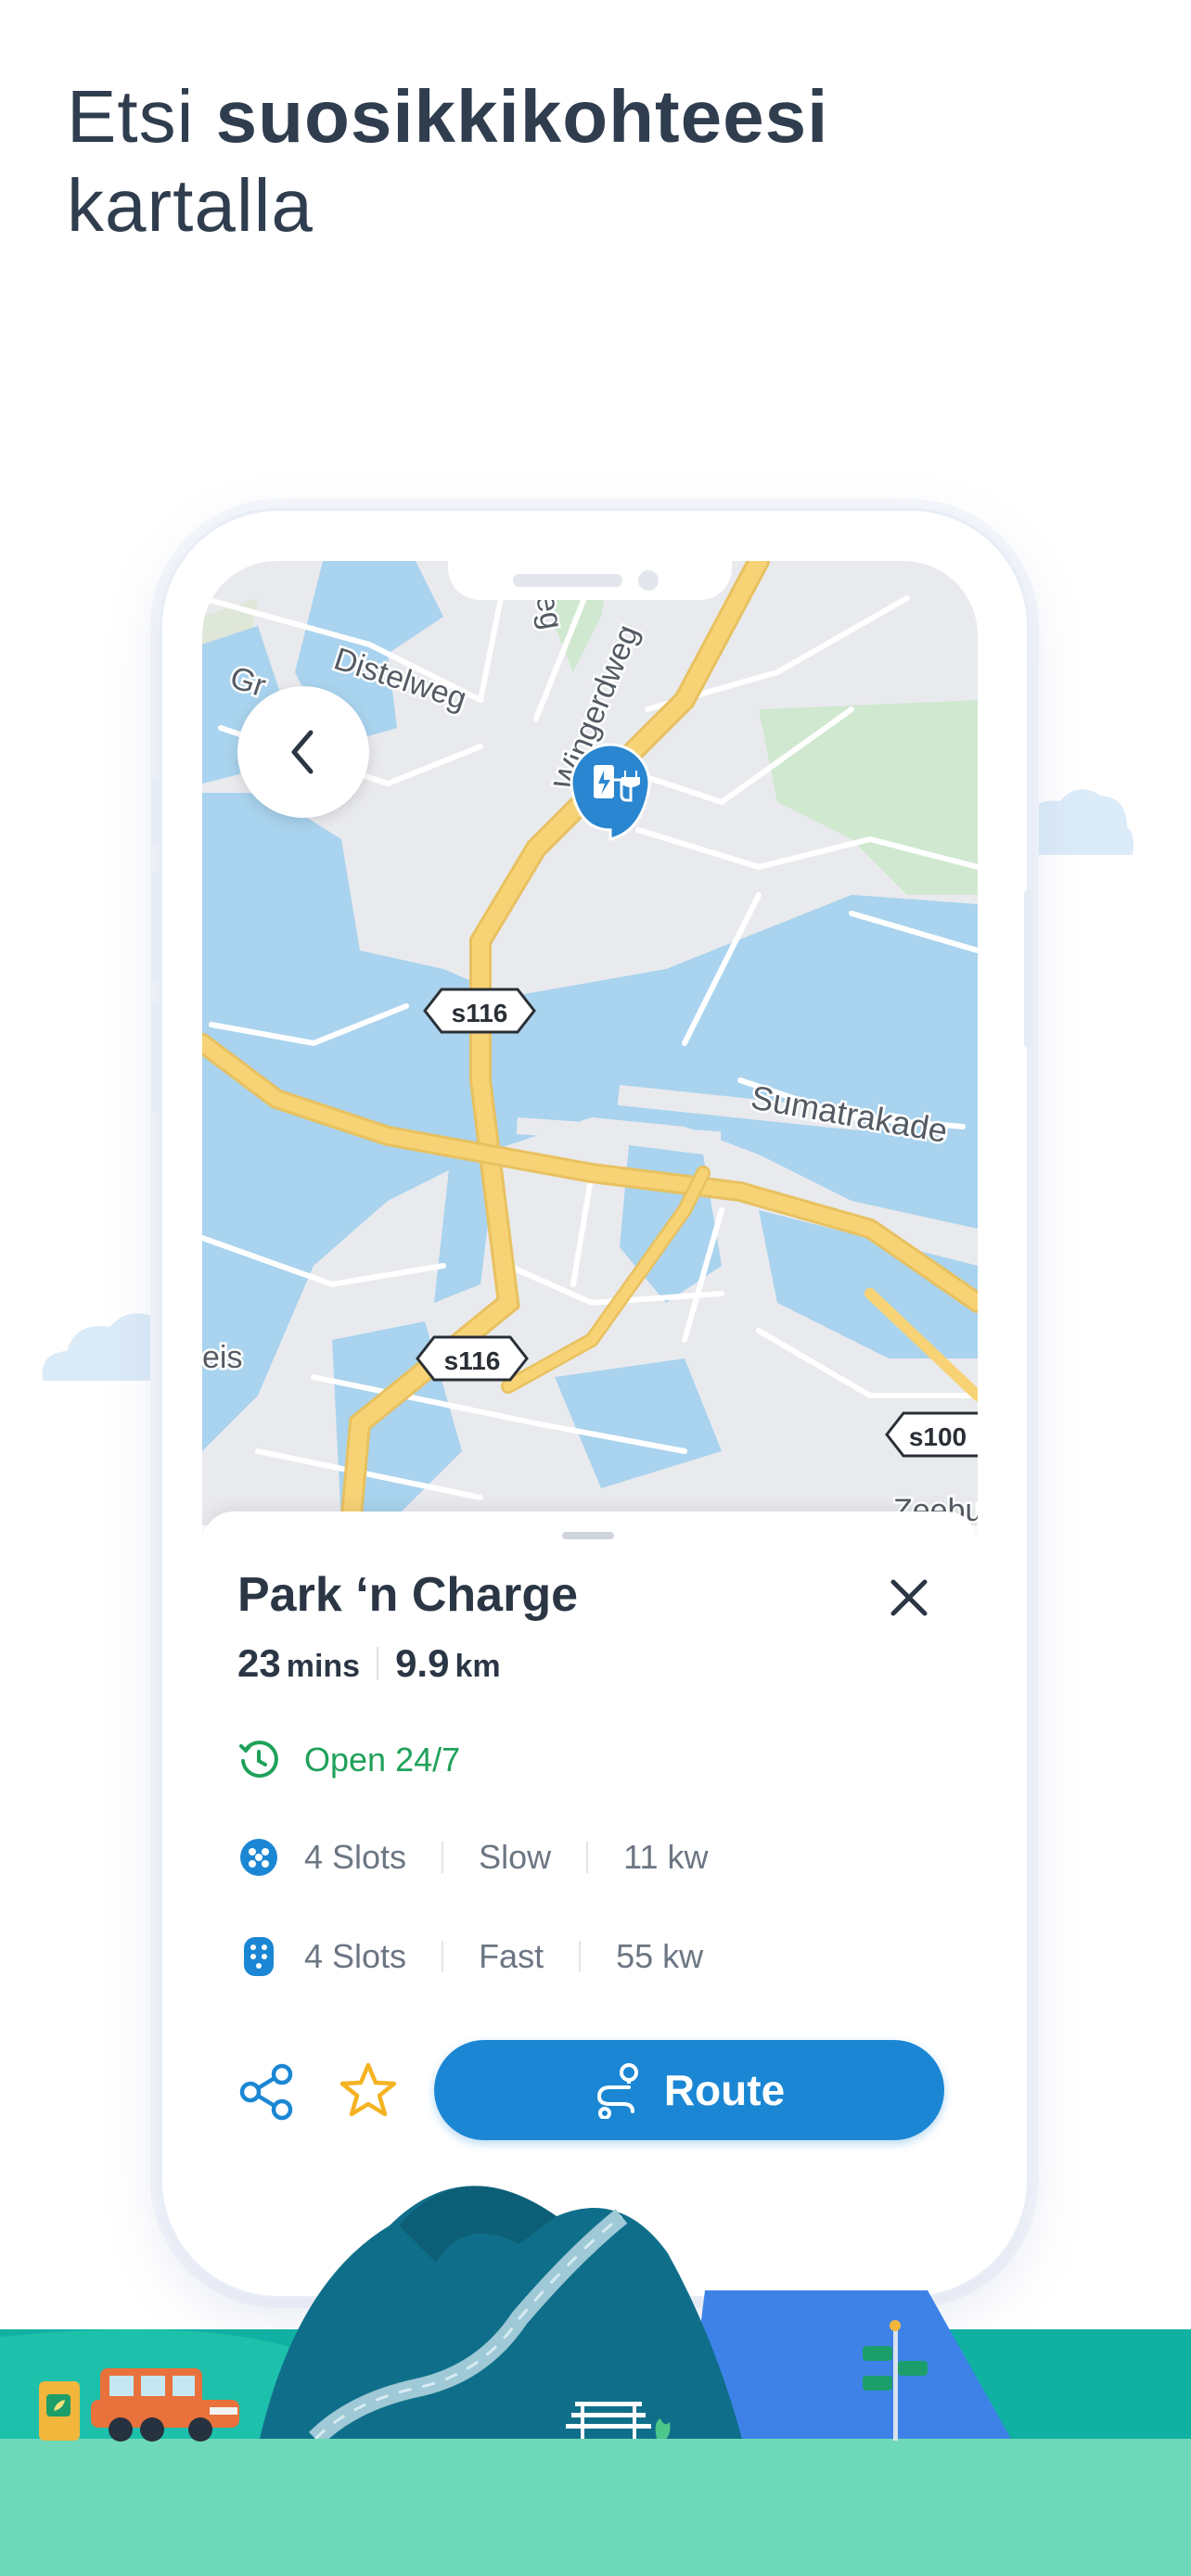 The width and height of the screenshot is (1191, 2576). Describe the element at coordinates (190, 206) in the screenshot. I see `headline-line2: kartalla` at that location.